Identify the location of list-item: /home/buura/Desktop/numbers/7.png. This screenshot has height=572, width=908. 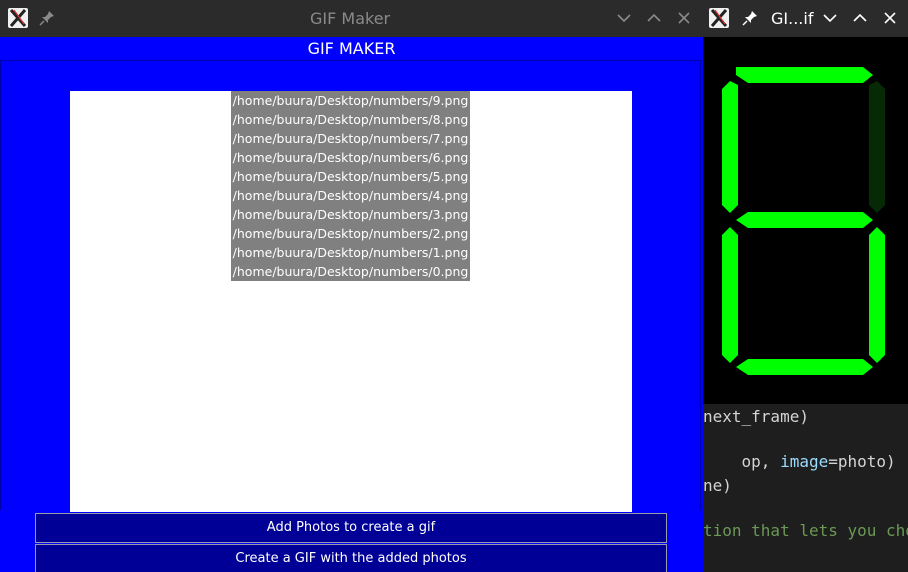
(350, 138).